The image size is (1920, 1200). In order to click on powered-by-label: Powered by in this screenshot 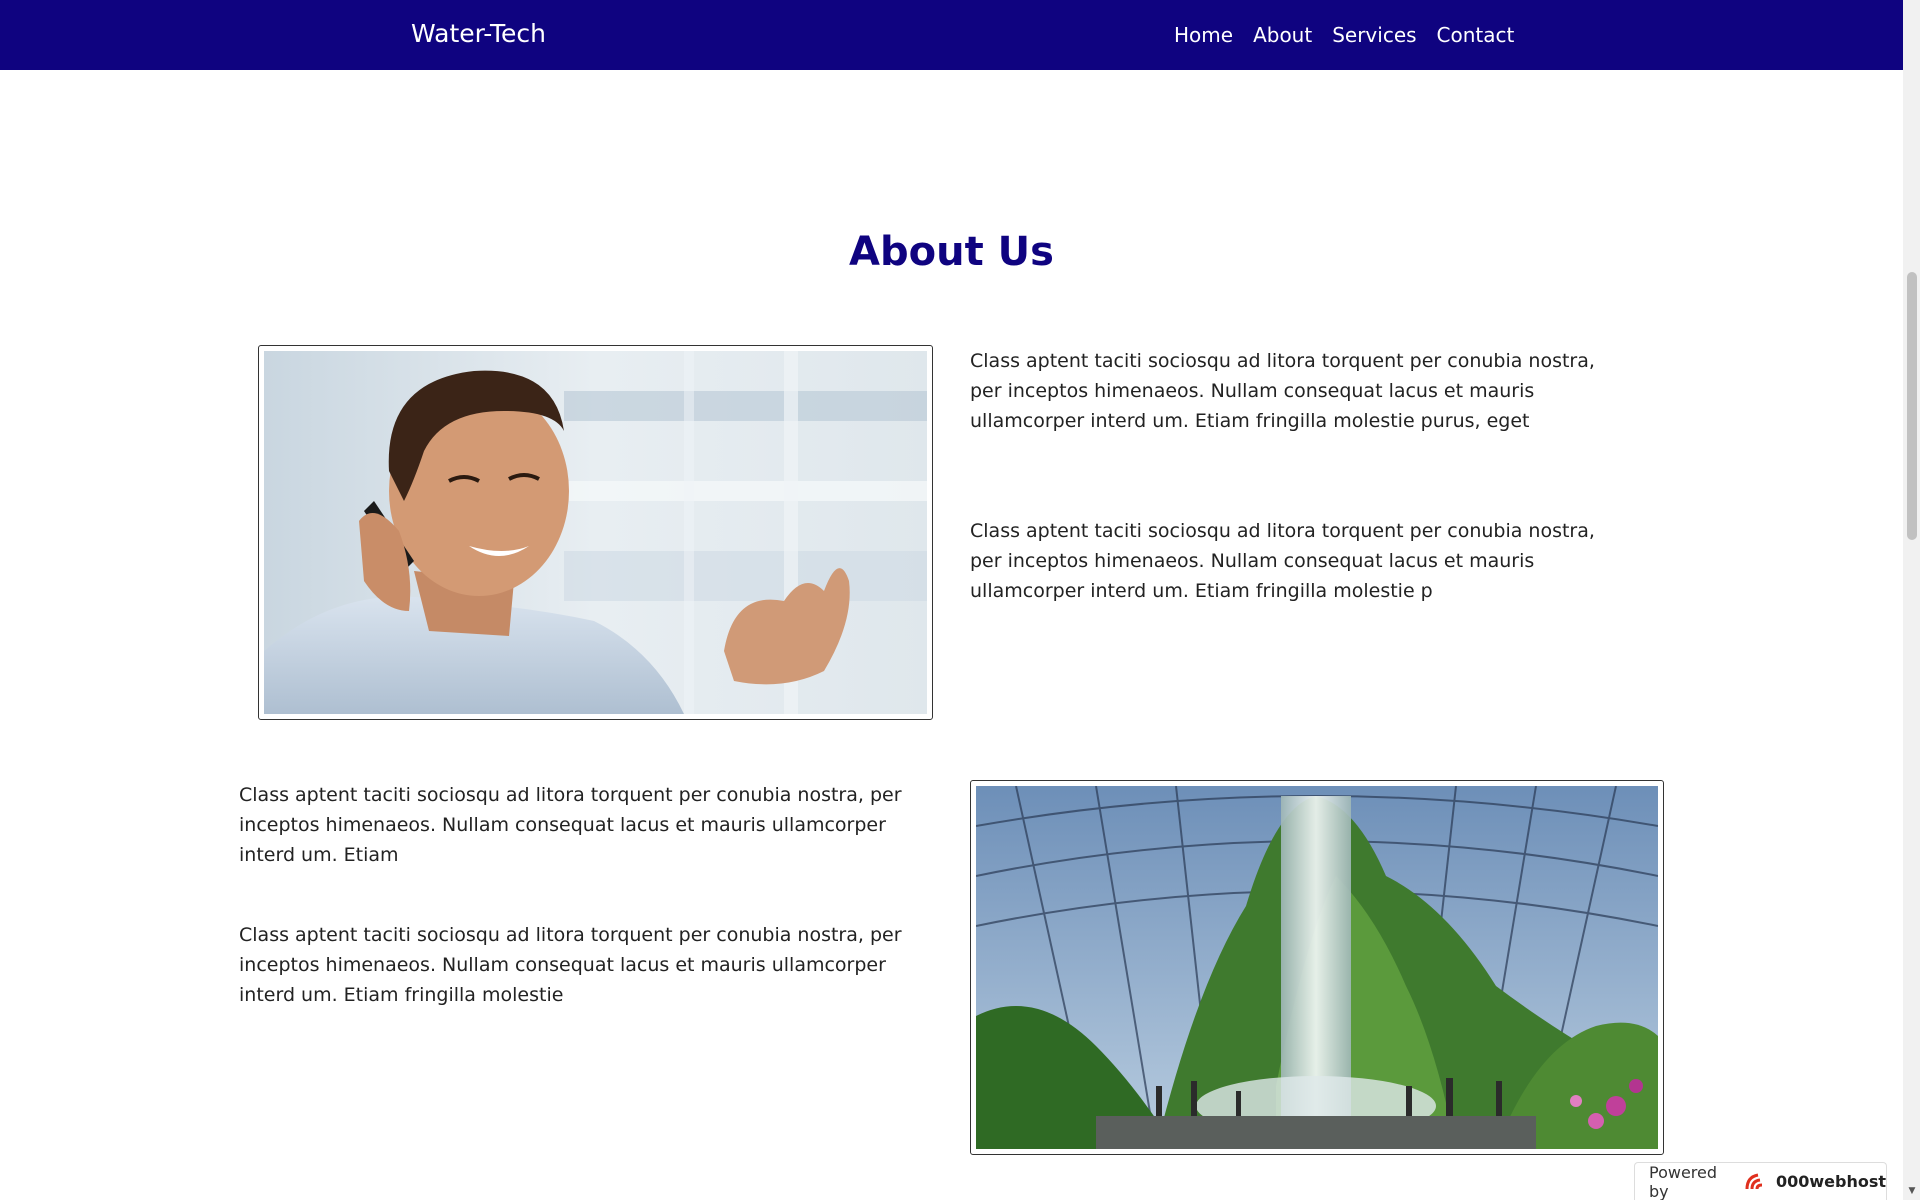, I will do `click(1683, 1181)`.